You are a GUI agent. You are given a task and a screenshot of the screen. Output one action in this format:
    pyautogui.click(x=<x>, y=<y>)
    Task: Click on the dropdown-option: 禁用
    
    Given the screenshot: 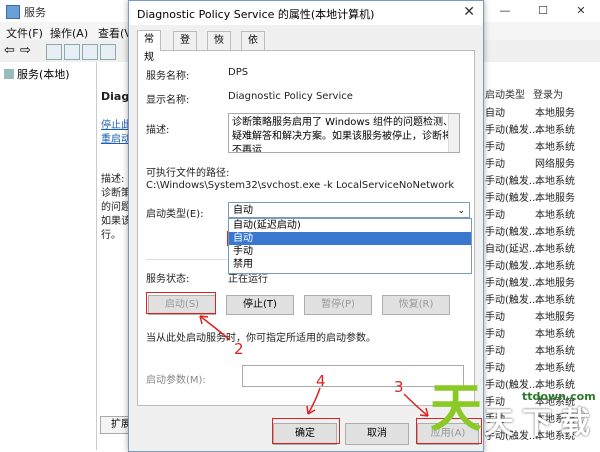 What is the action you would take?
    pyautogui.click(x=350, y=264)
    